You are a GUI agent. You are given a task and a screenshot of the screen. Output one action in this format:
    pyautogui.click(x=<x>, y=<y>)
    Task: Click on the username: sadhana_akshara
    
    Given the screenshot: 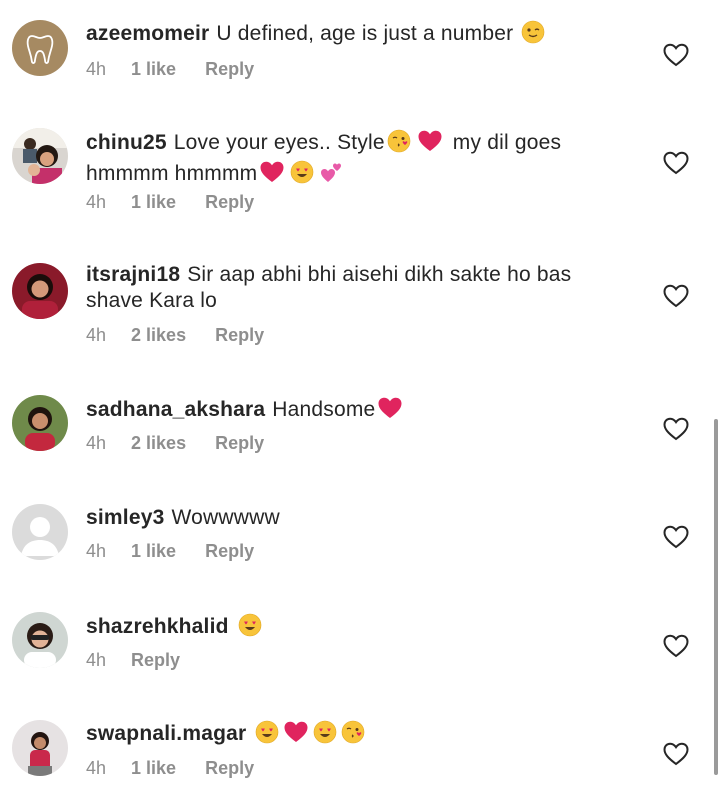 What is the action you would take?
    pyautogui.click(x=175, y=409)
    